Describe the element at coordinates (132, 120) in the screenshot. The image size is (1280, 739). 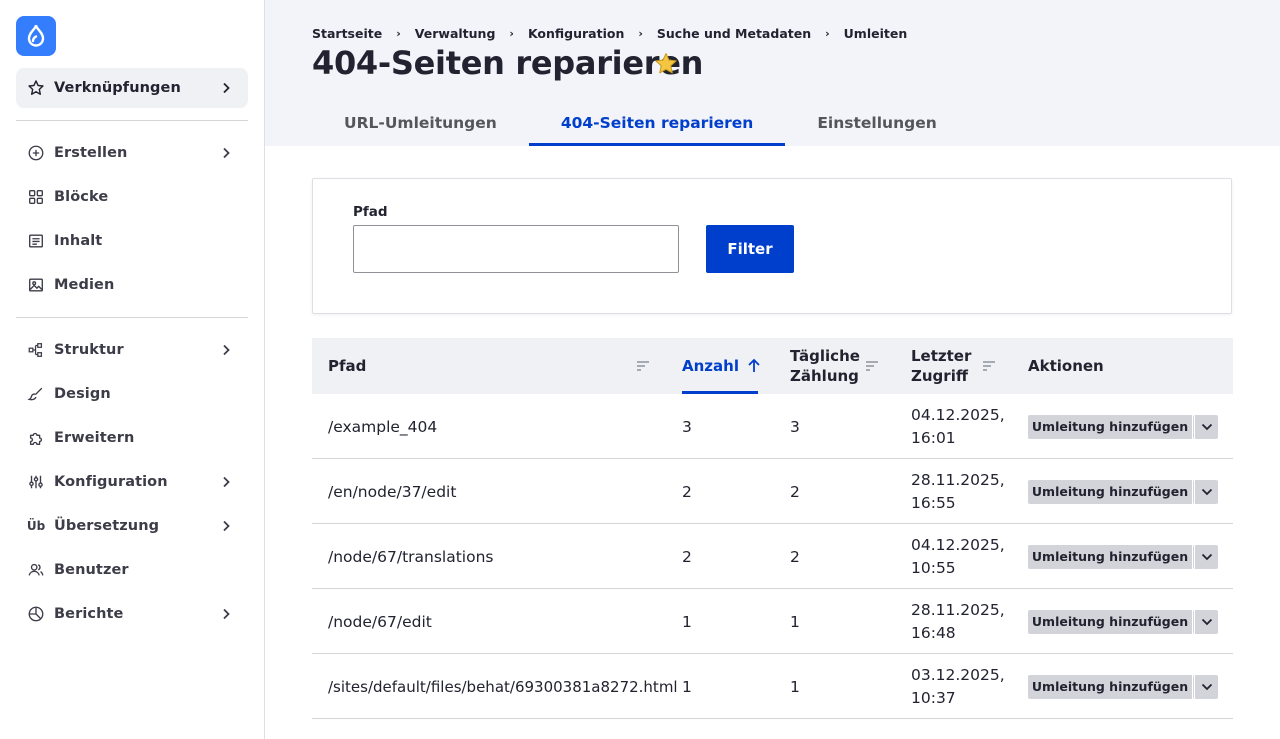
I see `sidebar-divider` at that location.